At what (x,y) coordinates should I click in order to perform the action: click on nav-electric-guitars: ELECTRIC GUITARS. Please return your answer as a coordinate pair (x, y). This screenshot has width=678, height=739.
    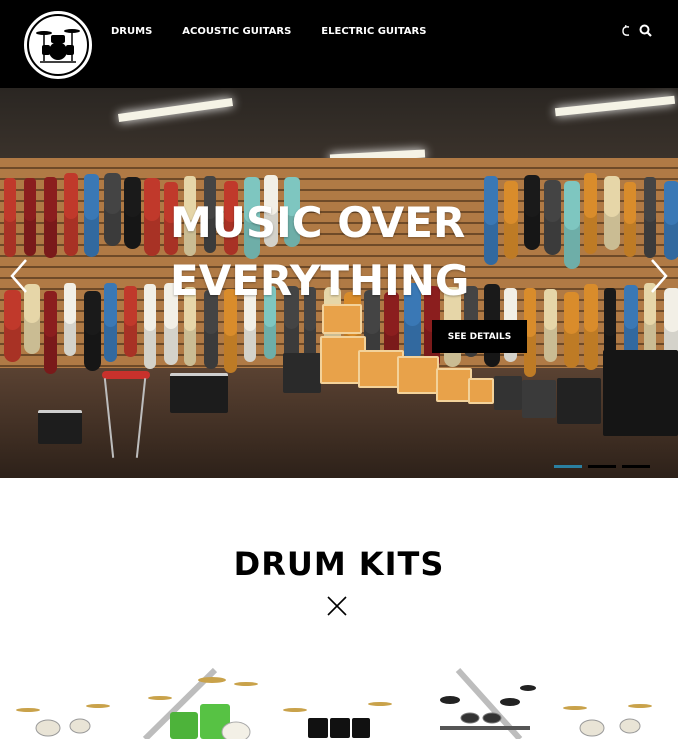
    Looking at the image, I should click on (373, 32).